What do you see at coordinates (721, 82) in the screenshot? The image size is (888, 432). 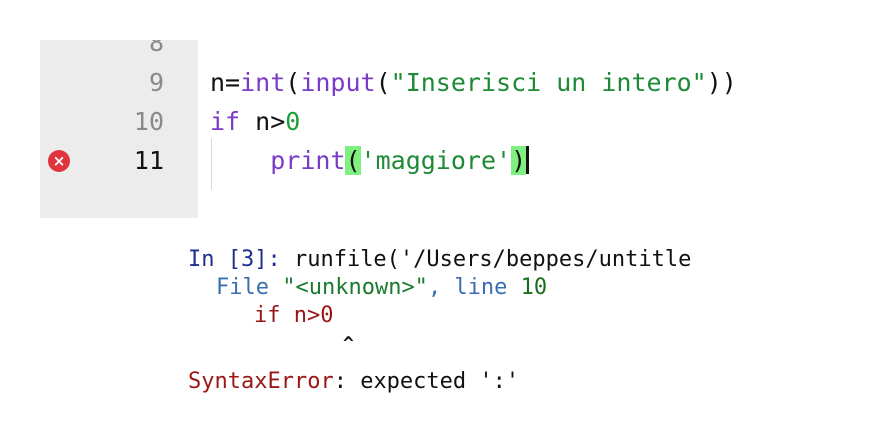 I see `paren-token: ))` at bounding box center [721, 82].